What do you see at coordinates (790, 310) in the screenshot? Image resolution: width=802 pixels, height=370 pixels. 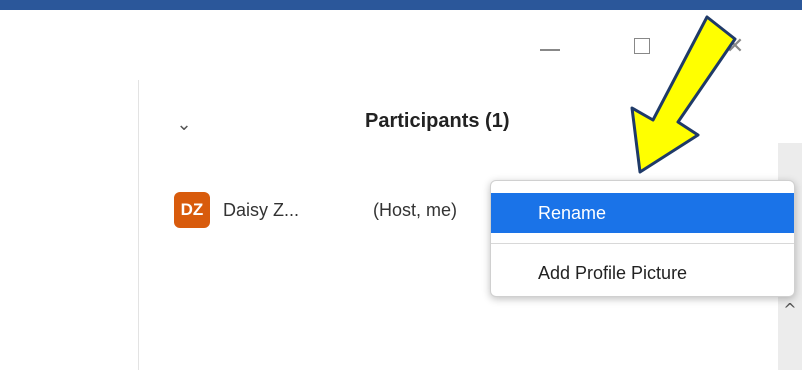 I see `chevron-up-icon: ^` at bounding box center [790, 310].